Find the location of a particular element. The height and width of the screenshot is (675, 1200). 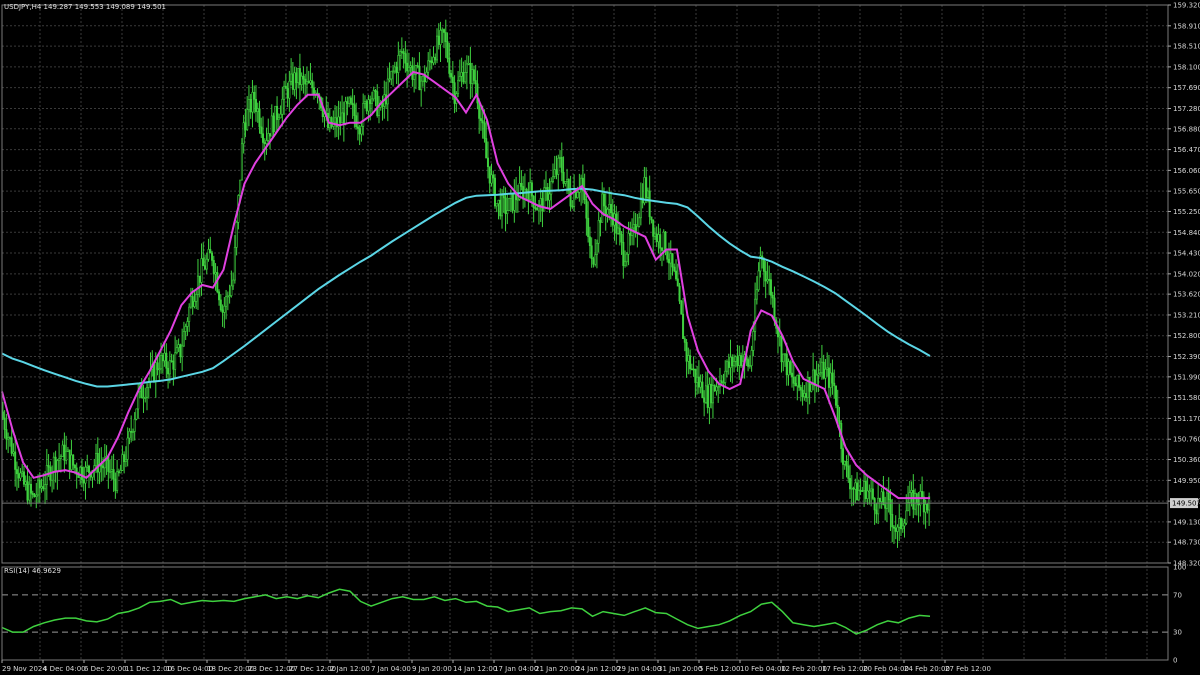

price-tick-label: 156.880 is located at coordinates (1186, 129).